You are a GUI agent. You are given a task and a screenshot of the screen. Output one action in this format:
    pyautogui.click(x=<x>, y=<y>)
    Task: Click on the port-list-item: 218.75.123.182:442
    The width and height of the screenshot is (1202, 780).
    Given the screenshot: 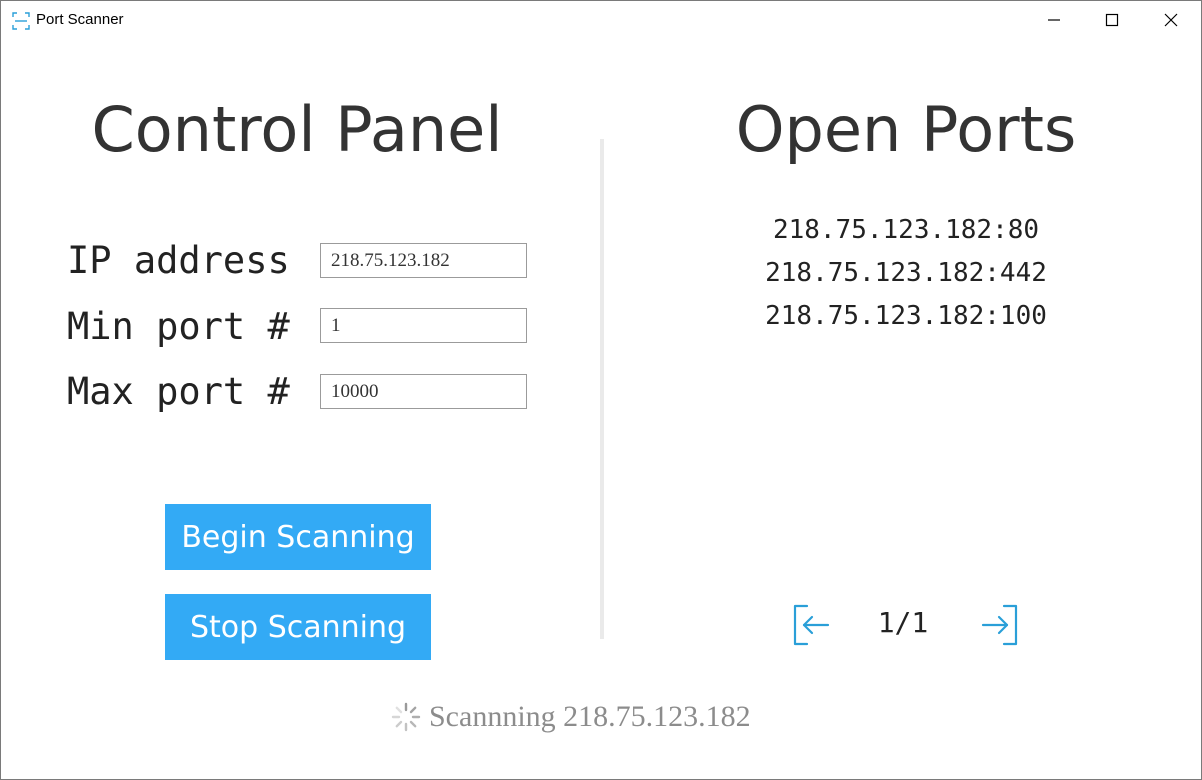 What is the action you would take?
    pyautogui.click(x=906, y=273)
    